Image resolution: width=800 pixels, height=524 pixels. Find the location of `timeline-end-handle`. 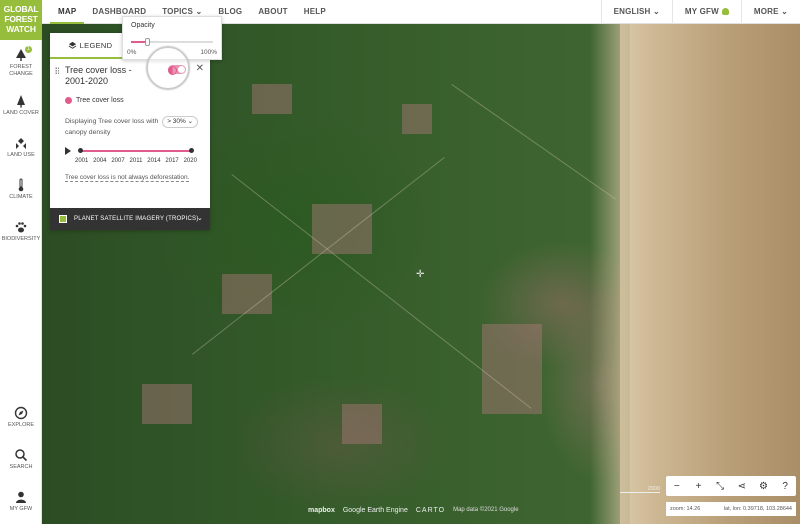

timeline-end-handle is located at coordinates (191, 150).